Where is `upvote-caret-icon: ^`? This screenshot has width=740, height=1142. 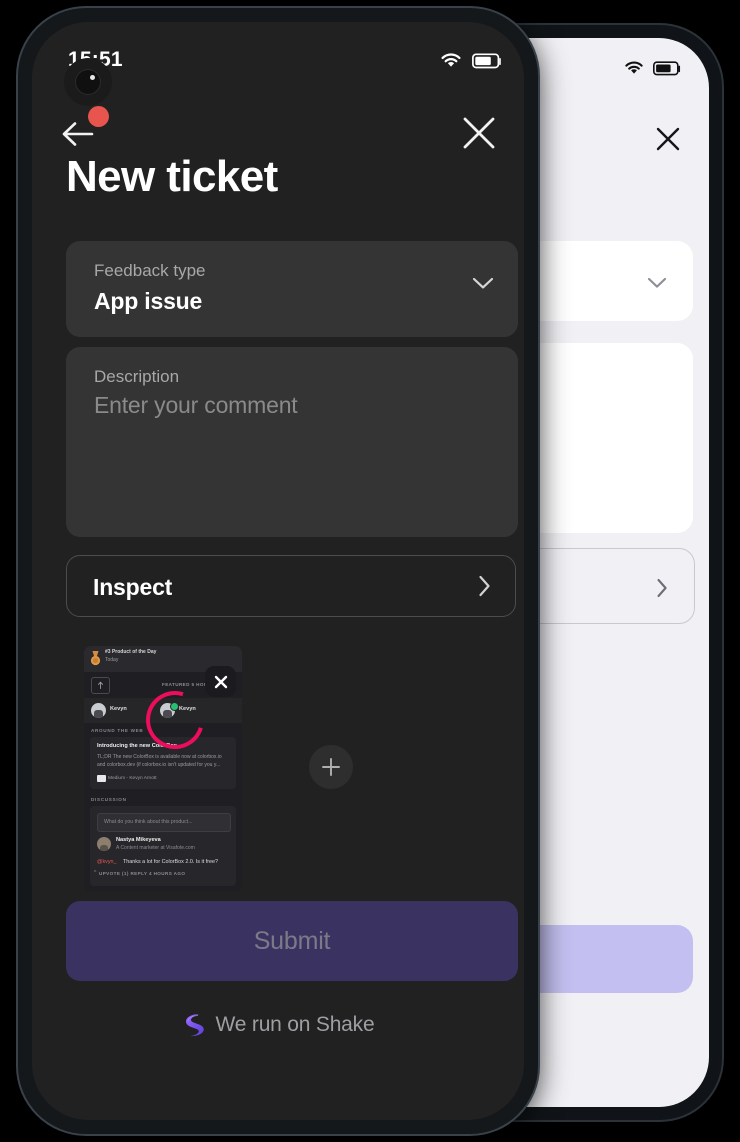 upvote-caret-icon: ^ is located at coordinates (95, 873).